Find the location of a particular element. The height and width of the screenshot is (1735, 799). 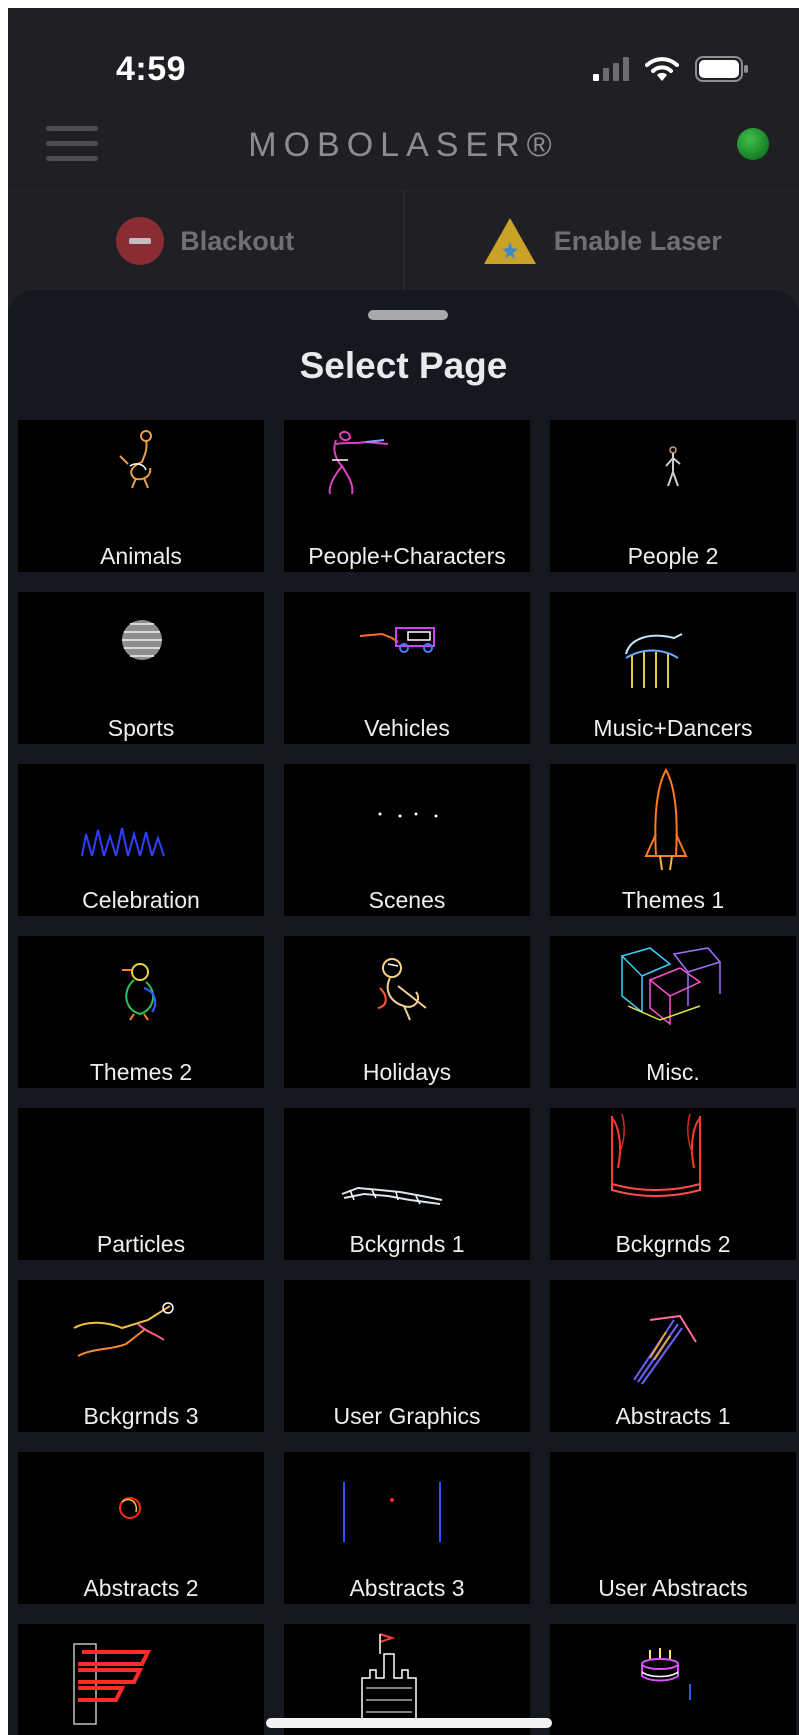

blackout-icon is located at coordinates (140, 241).